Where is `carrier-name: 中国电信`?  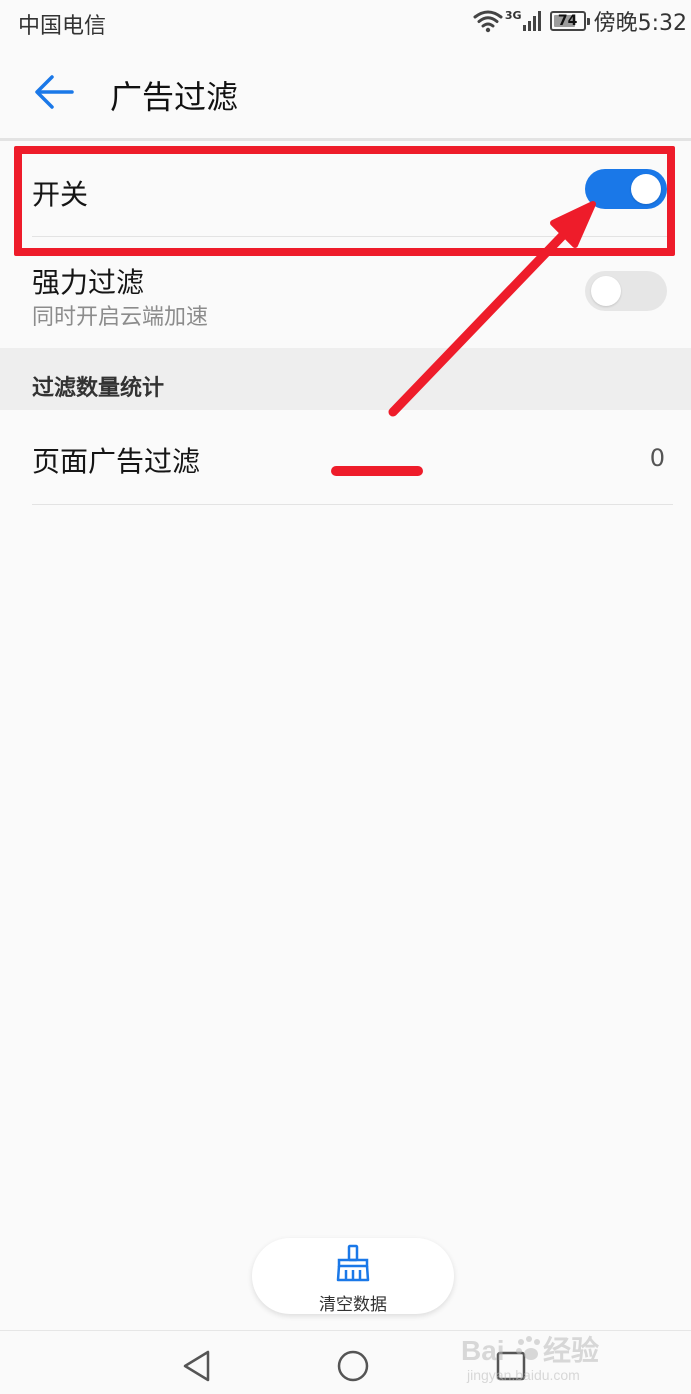
carrier-name: 中国电信 is located at coordinates (62, 26).